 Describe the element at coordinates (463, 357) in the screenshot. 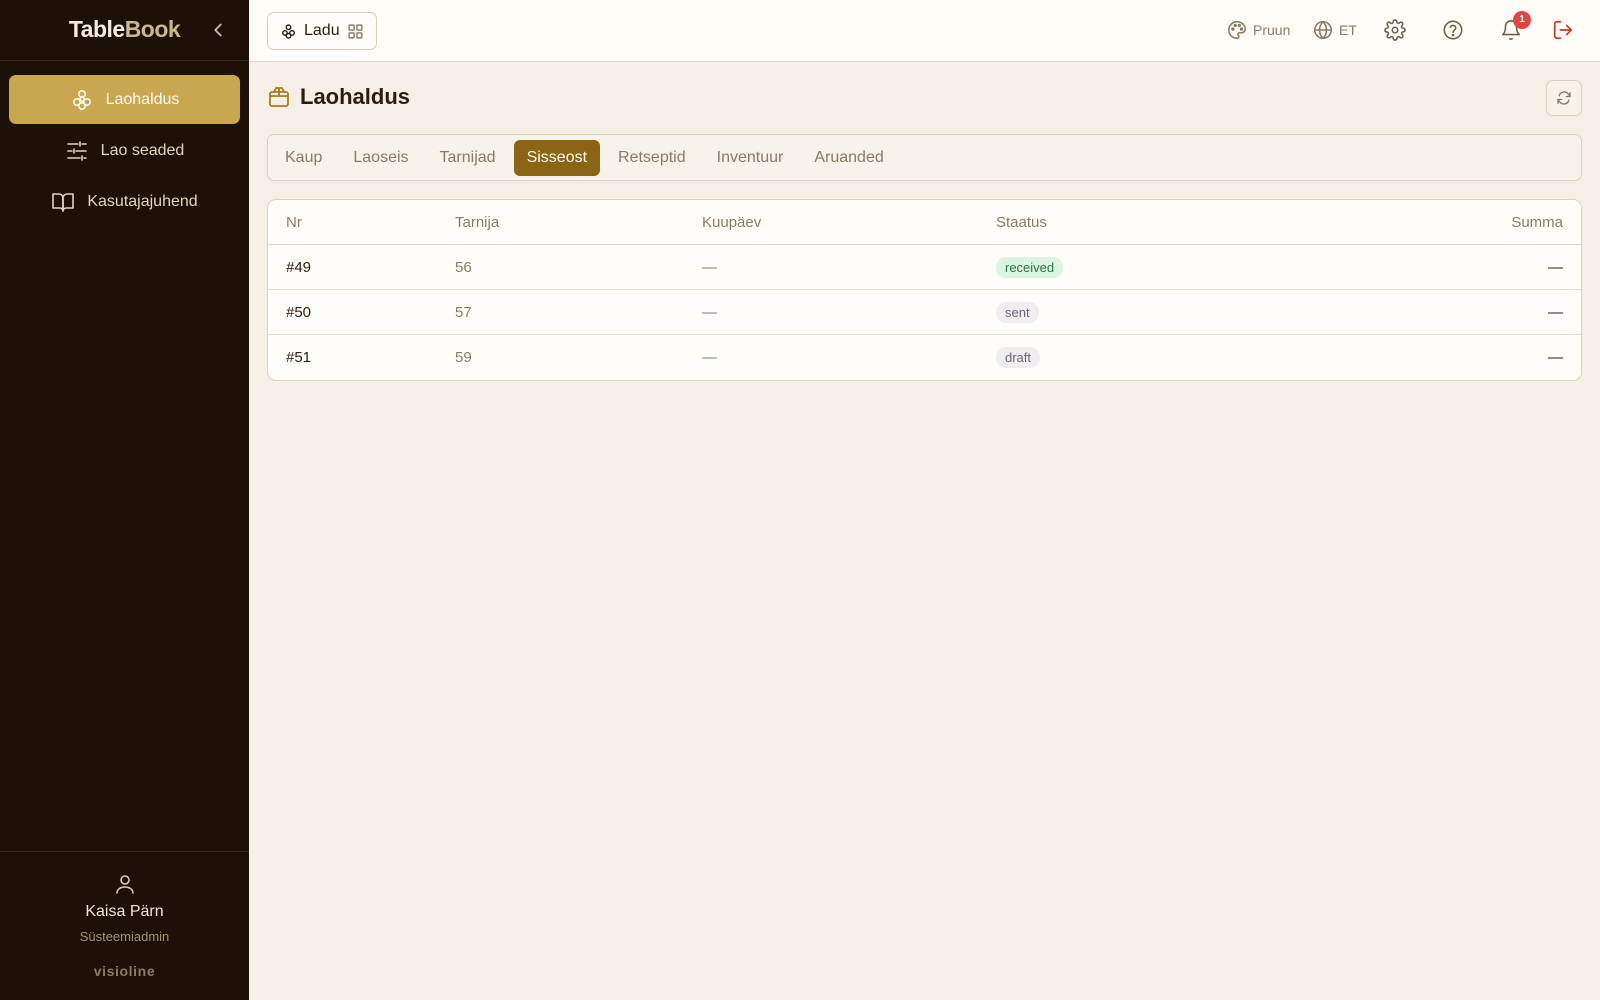

I see `cell-supplier: 59` at that location.